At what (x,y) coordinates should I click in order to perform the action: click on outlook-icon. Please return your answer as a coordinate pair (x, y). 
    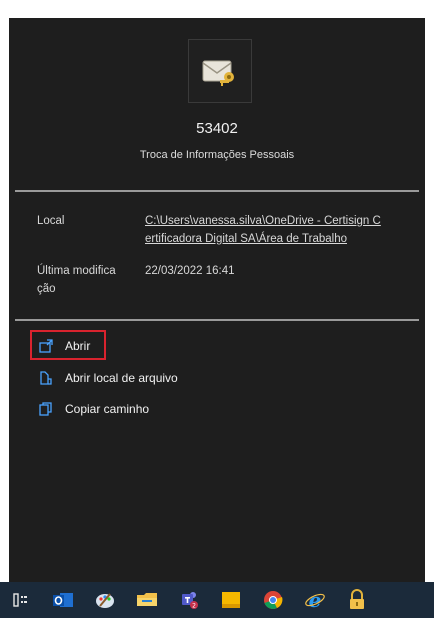
    Looking at the image, I should click on (63, 600).